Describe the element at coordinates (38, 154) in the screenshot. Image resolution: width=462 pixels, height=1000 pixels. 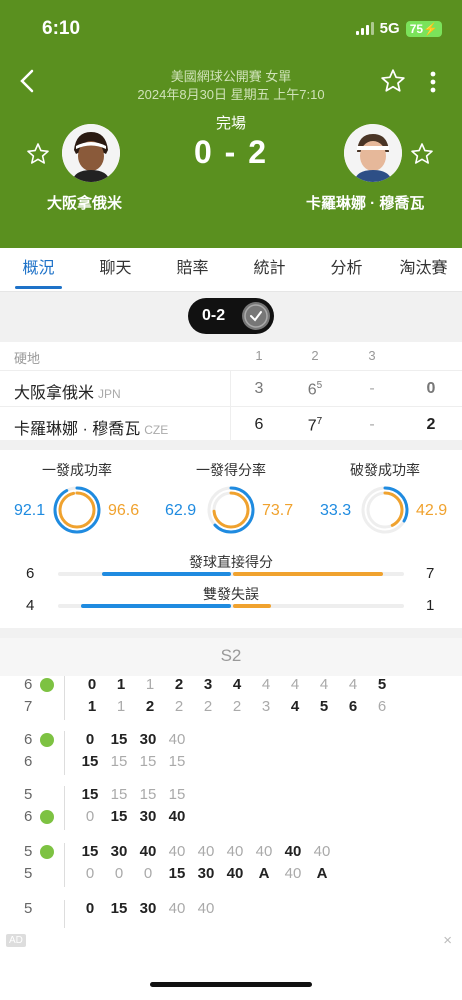
I see `favorite-home-star-icon` at that location.